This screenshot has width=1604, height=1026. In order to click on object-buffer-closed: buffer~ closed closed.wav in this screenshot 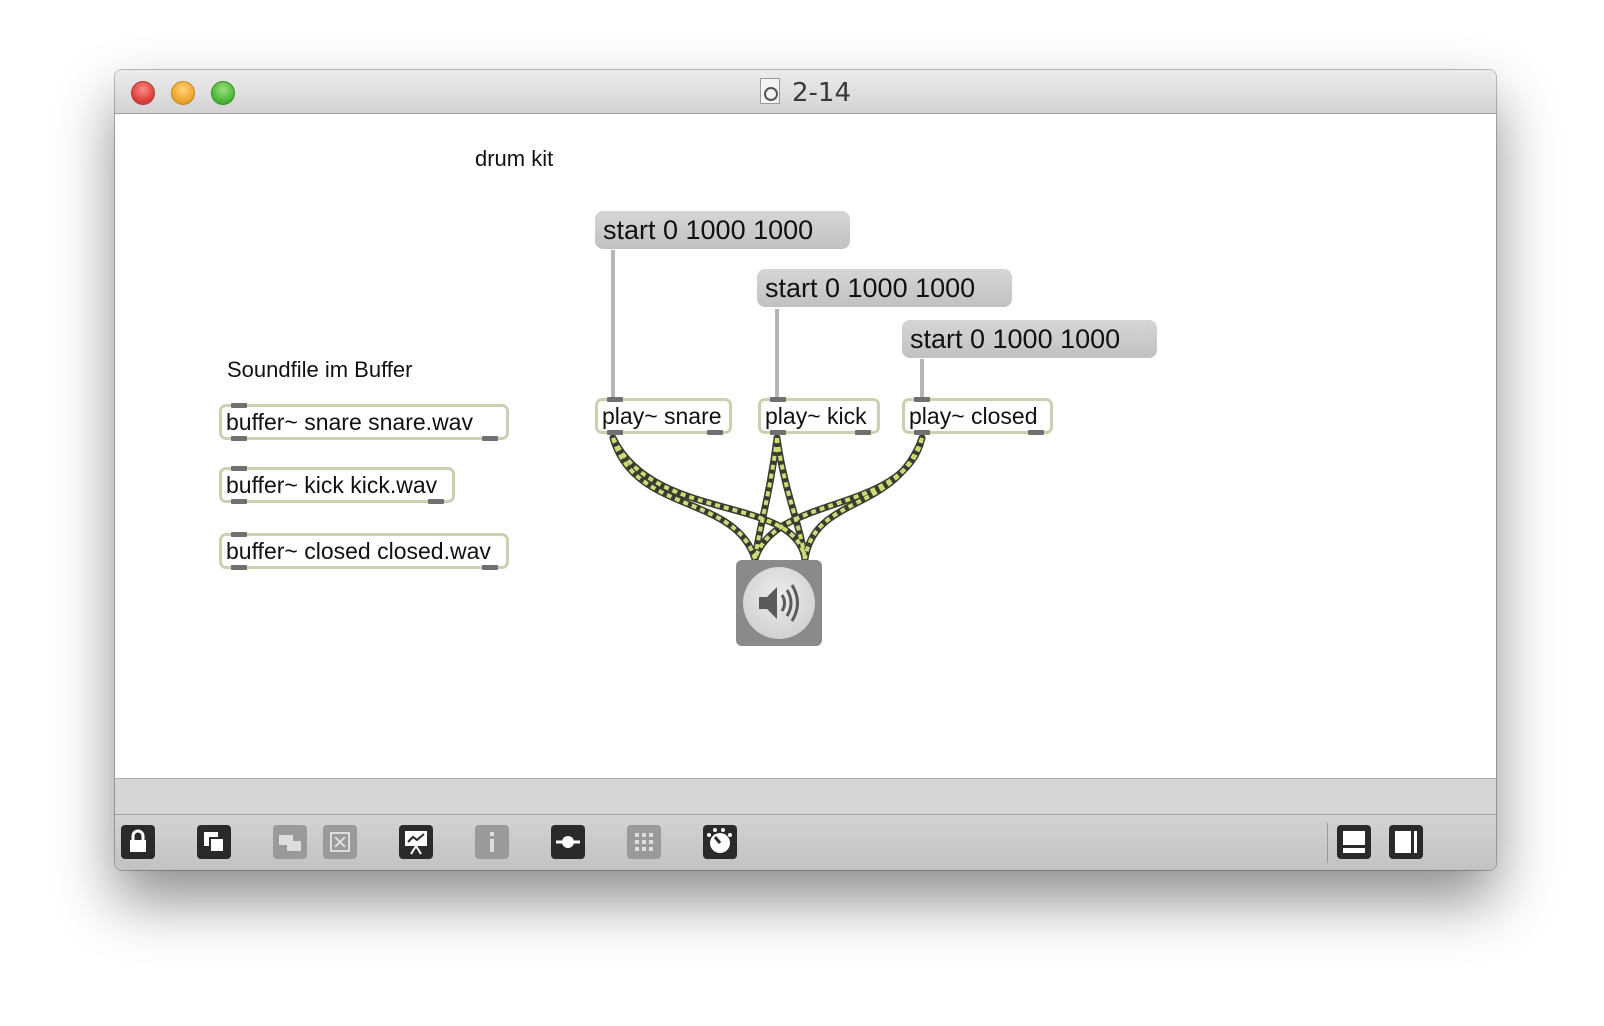, I will do `click(364, 551)`.